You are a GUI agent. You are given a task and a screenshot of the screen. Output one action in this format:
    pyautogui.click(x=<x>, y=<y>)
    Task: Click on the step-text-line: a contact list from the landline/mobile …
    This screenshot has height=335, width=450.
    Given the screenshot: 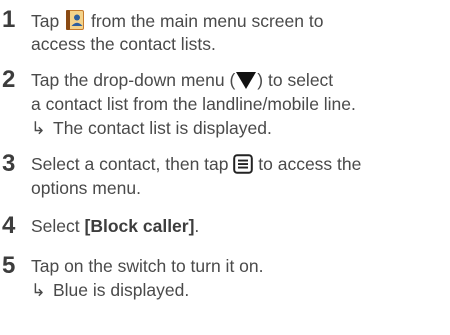 What is the action you would take?
    pyautogui.click(x=193, y=104)
    